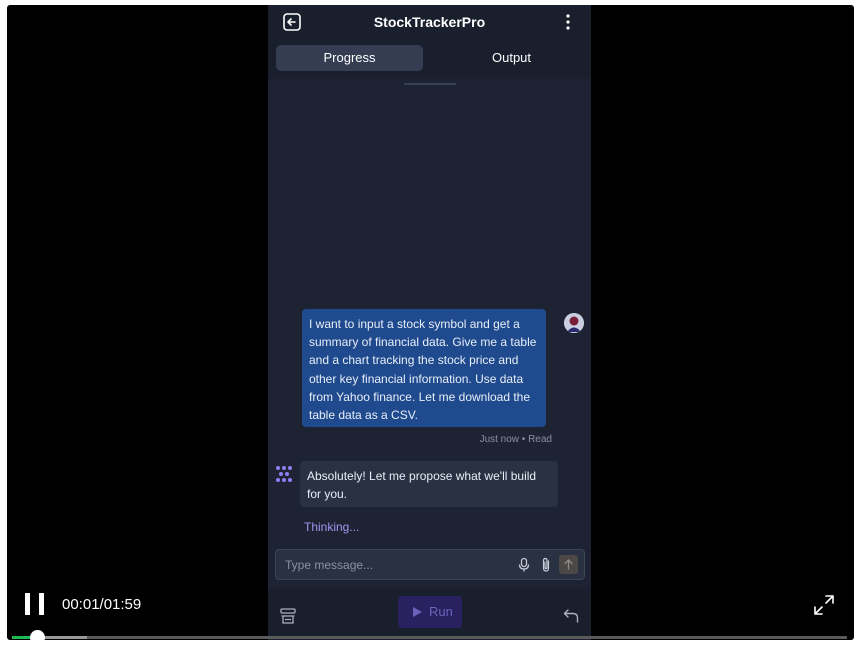 The image size is (861, 646). Describe the element at coordinates (574, 323) in the screenshot. I see `user-avatar` at that location.